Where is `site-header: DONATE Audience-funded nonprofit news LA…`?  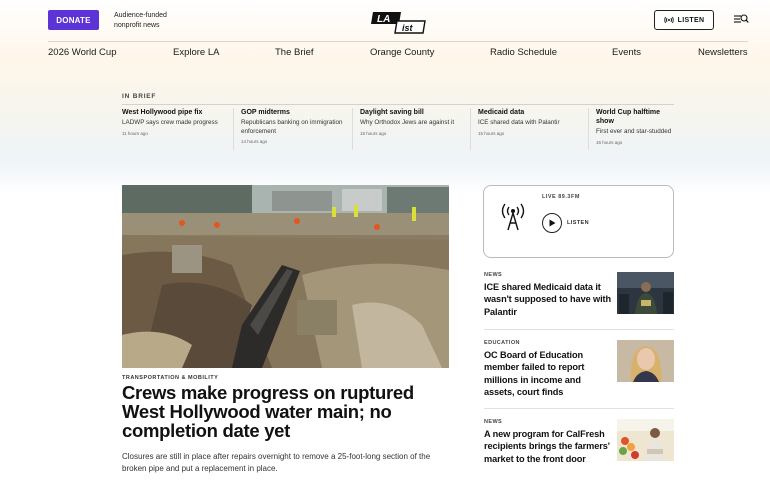 site-header: DONATE Audience-funded nonprofit news LA… is located at coordinates (385, 21).